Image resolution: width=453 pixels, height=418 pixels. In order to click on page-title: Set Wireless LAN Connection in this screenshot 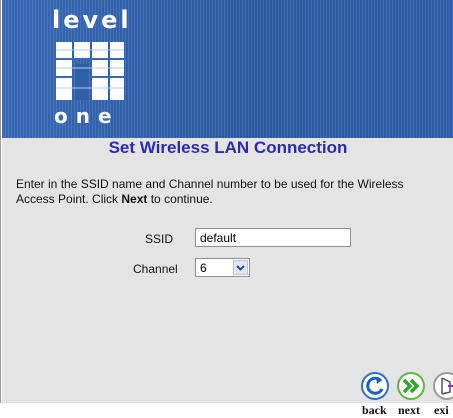, I will do `click(228, 147)`.